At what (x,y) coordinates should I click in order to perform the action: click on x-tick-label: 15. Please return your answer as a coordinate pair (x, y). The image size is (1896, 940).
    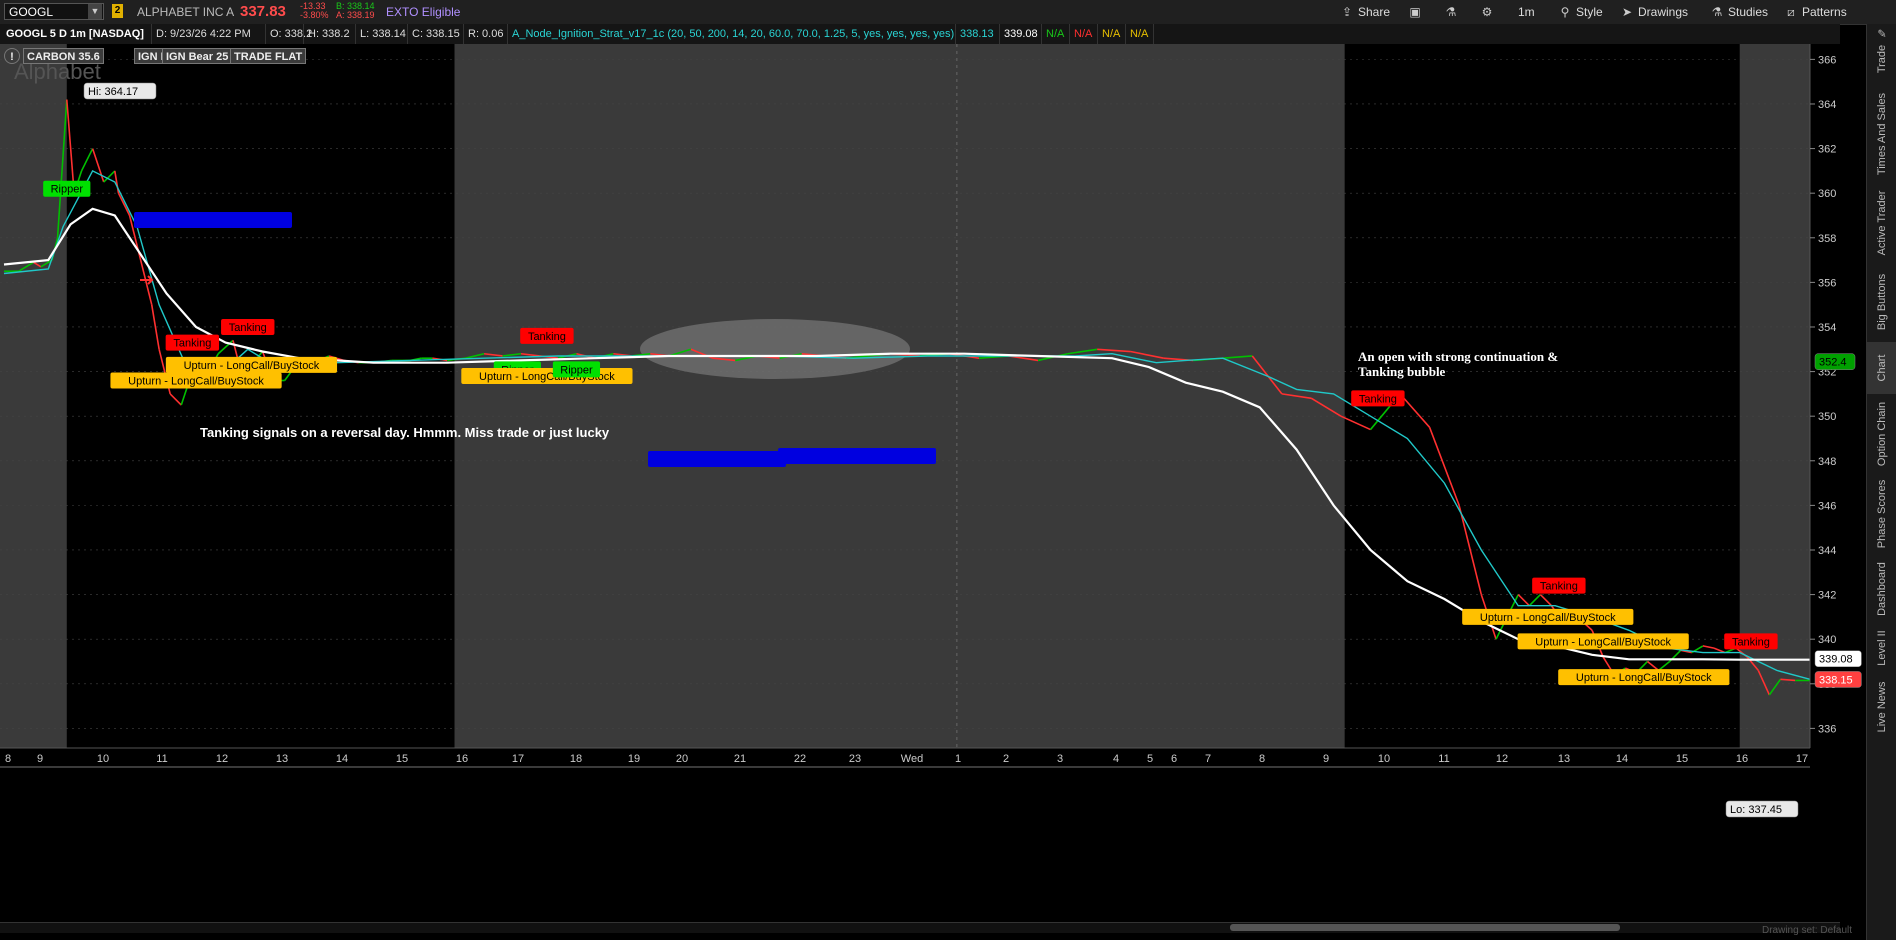
    Looking at the image, I should click on (402, 759).